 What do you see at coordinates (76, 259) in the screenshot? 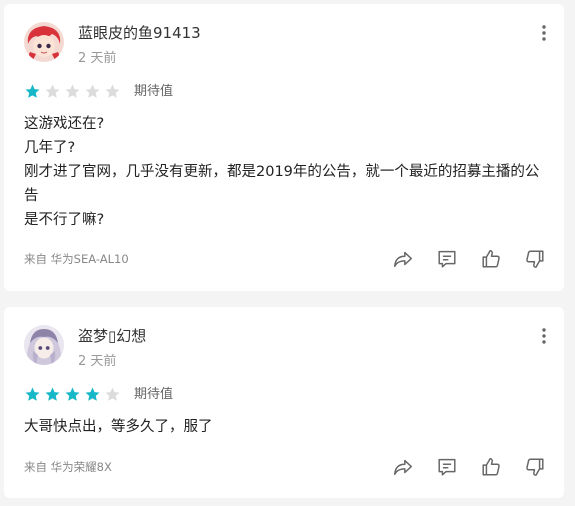
I see `device-info: 来自 华为SEA-AL10` at bounding box center [76, 259].